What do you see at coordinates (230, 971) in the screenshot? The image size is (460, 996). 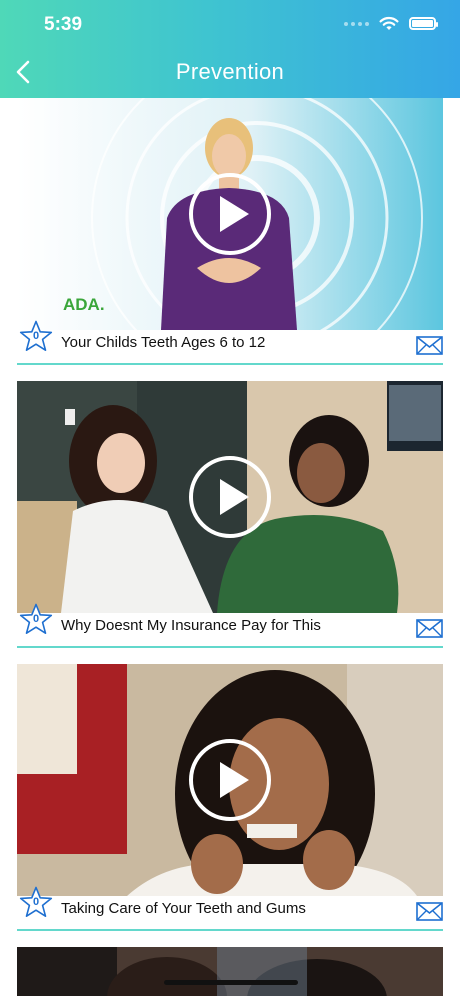 I see `video-thumbnail` at bounding box center [230, 971].